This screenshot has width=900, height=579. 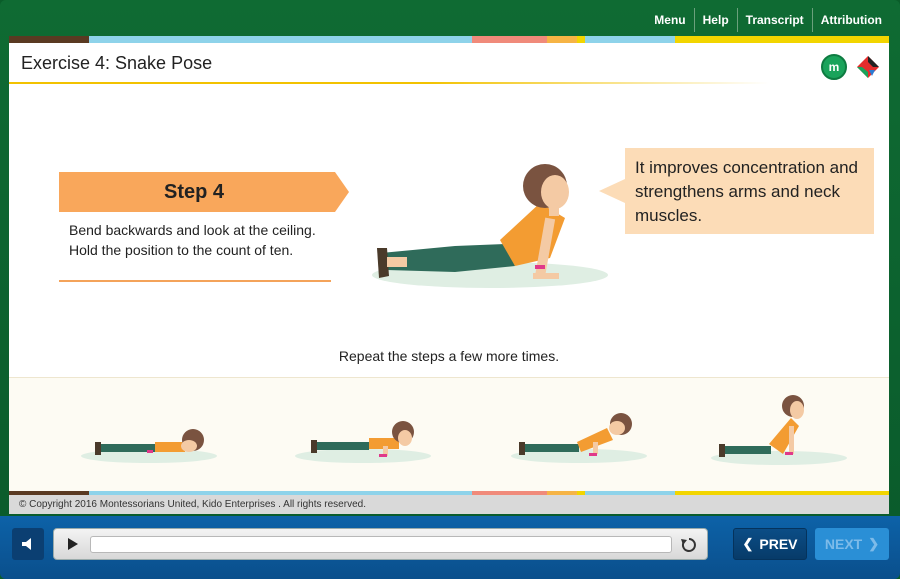 I want to click on chevron-left-icon: ❮, so click(x=748, y=543).